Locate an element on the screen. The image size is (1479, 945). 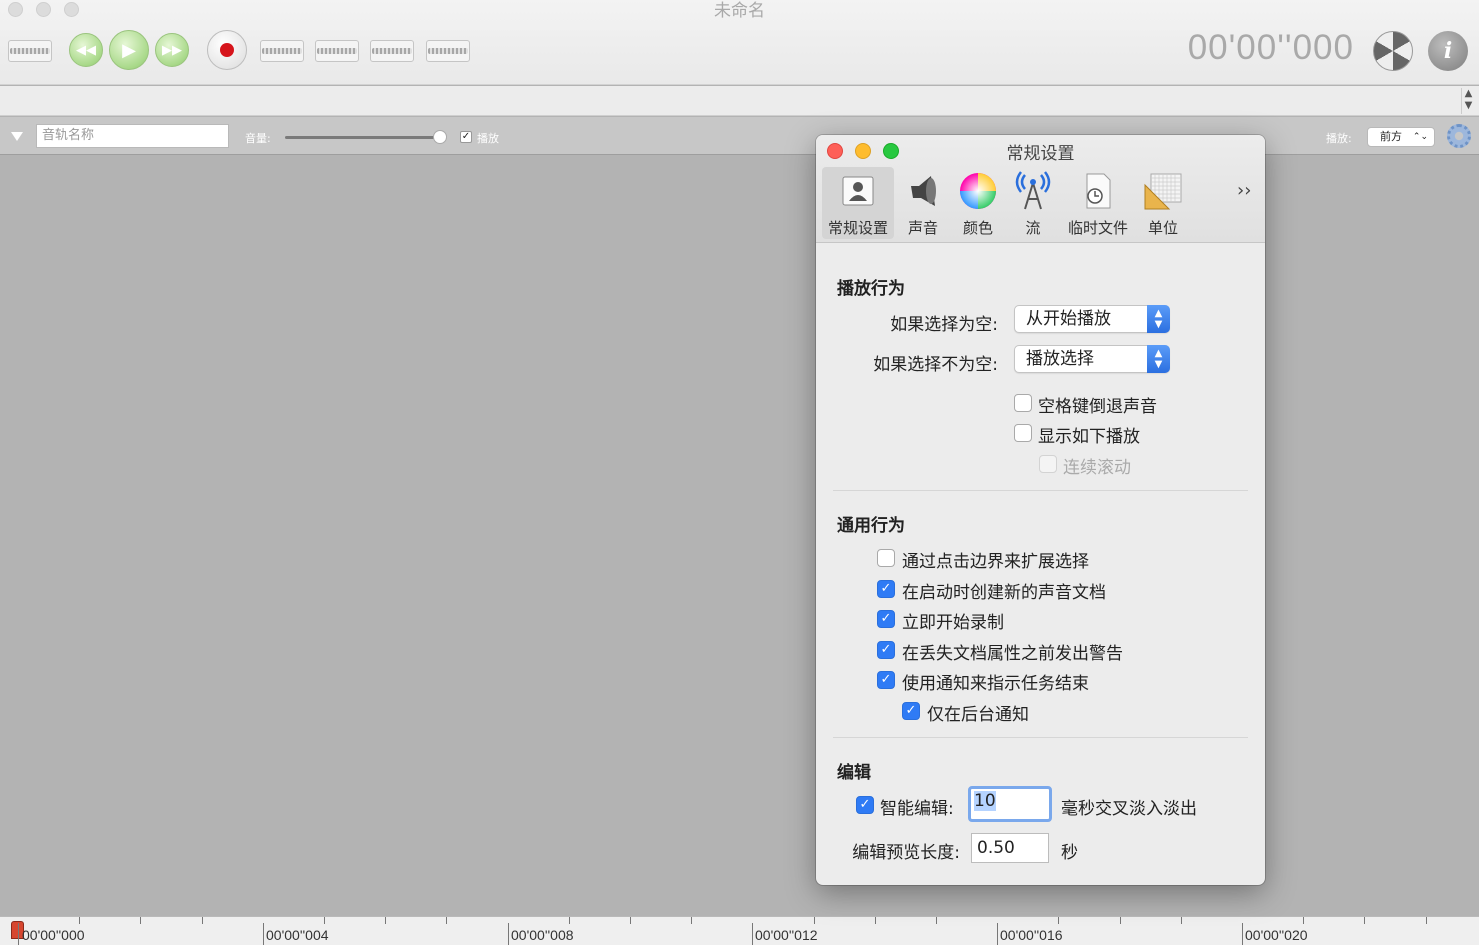
record-icon is located at coordinates (227, 50).